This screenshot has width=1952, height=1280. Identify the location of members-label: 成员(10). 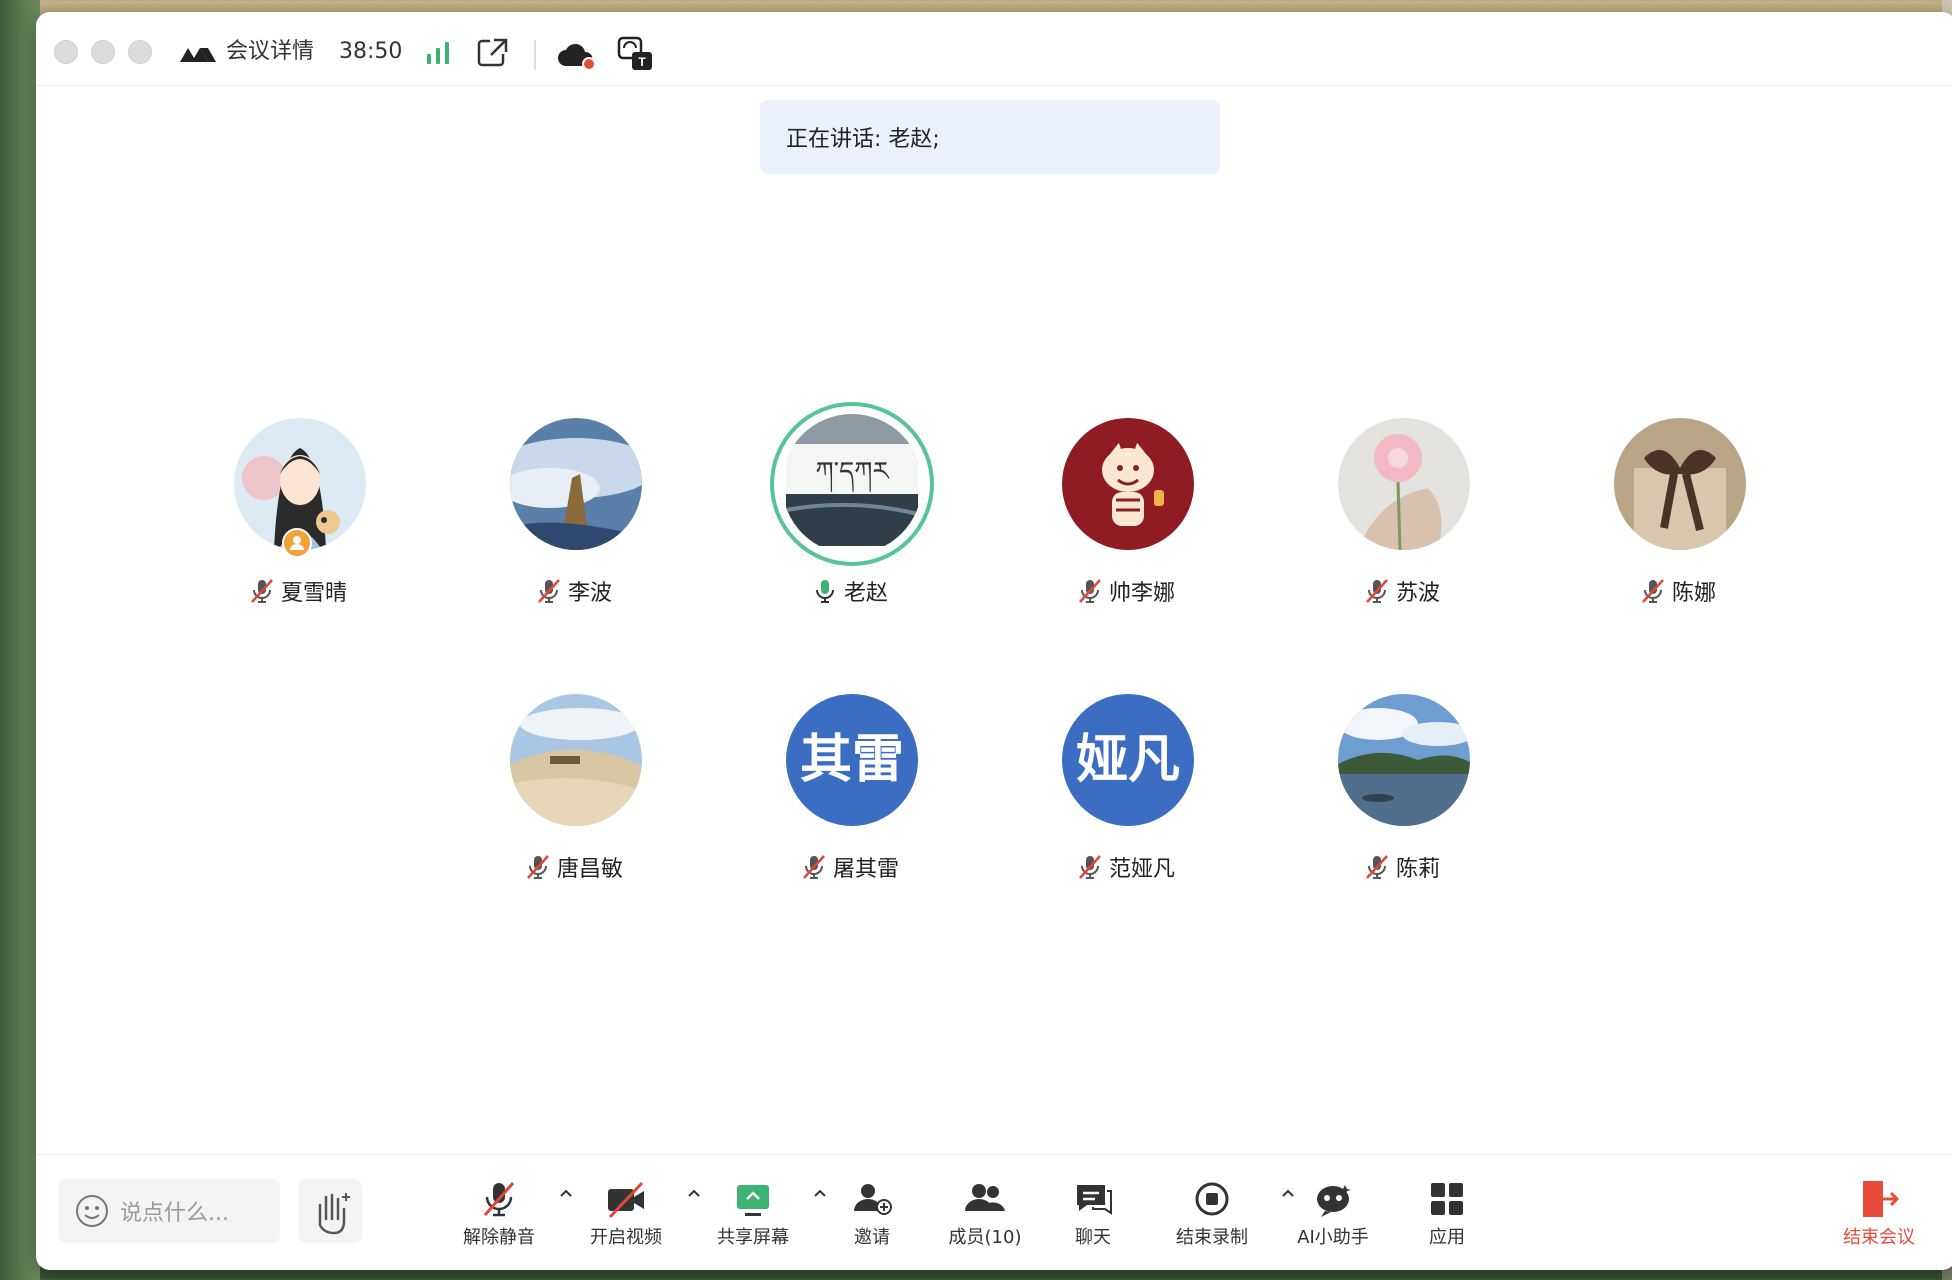
(985, 1237).